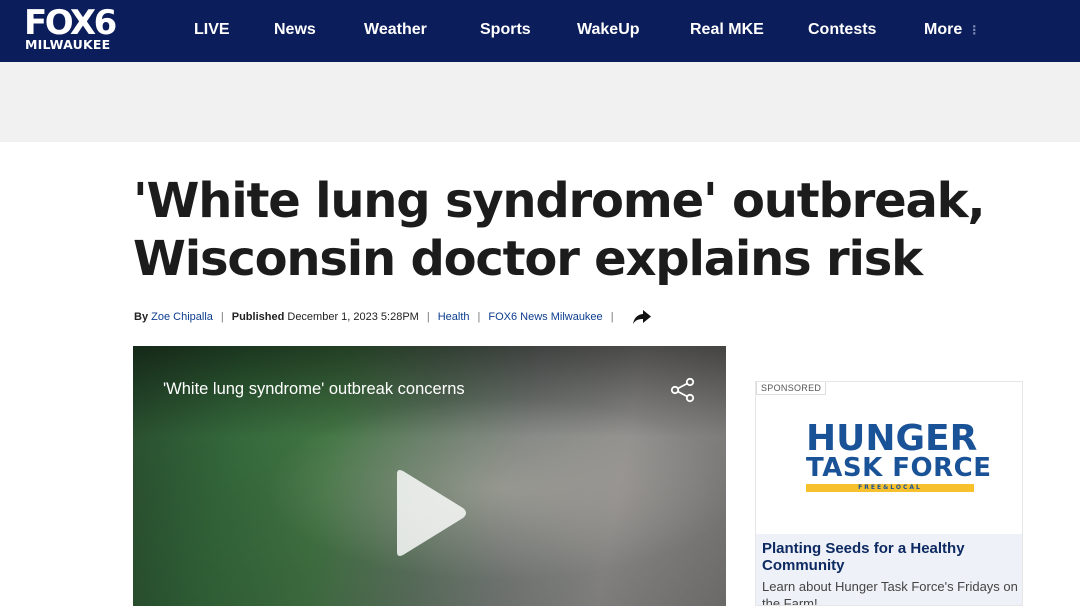  What do you see at coordinates (683, 390) in the screenshot?
I see `video-share-icon` at bounding box center [683, 390].